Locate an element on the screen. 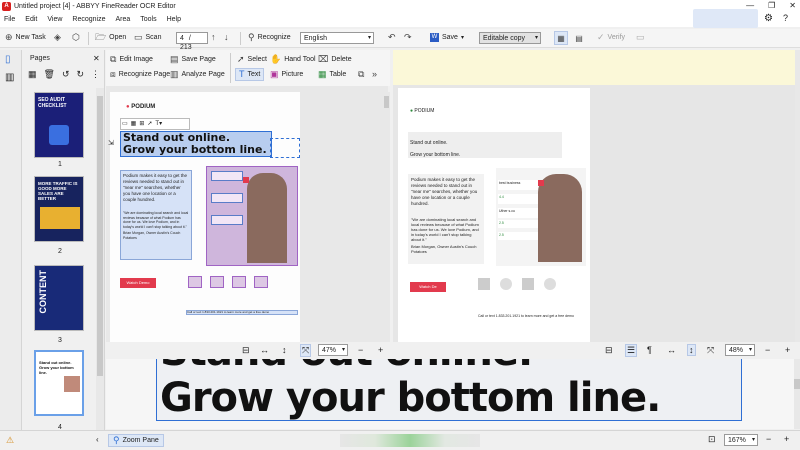 This screenshot has height=450, width=800. scan-button: ▭ Scan is located at coordinates (147, 37).